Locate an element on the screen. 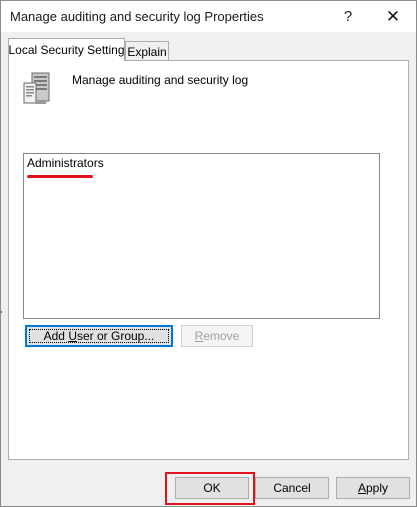  remove-button: Remove is located at coordinates (217, 336).